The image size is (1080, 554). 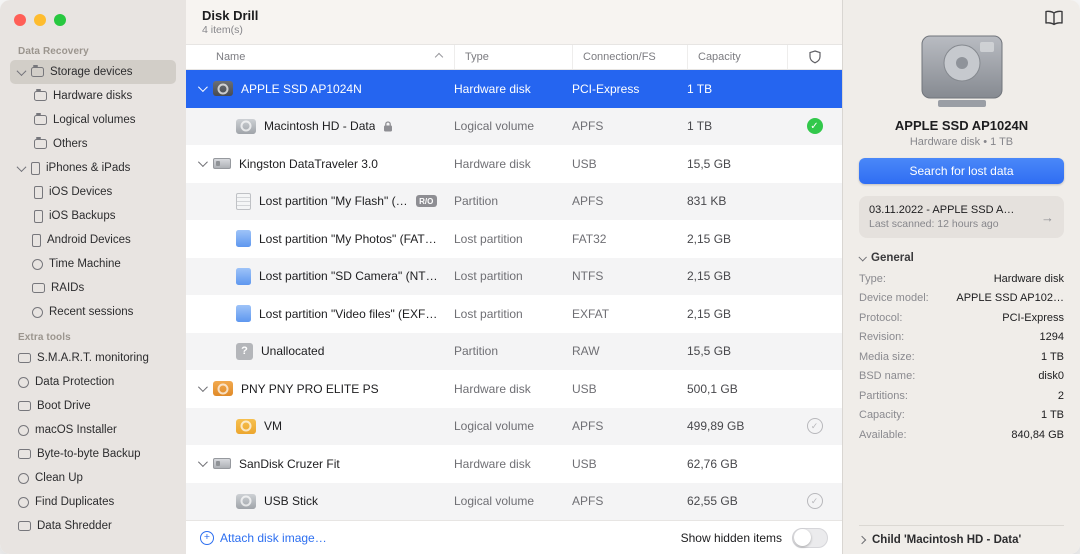 I want to click on sidebar-item-storage-devices: Storage devices, so click(x=93, y=72).